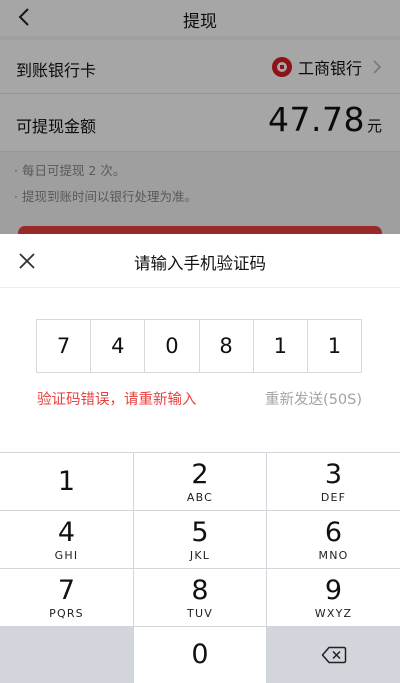 This screenshot has width=400, height=683. Describe the element at coordinates (117, 400) in the screenshot. I see `error-message: 验证码错误，请重新输入` at that location.